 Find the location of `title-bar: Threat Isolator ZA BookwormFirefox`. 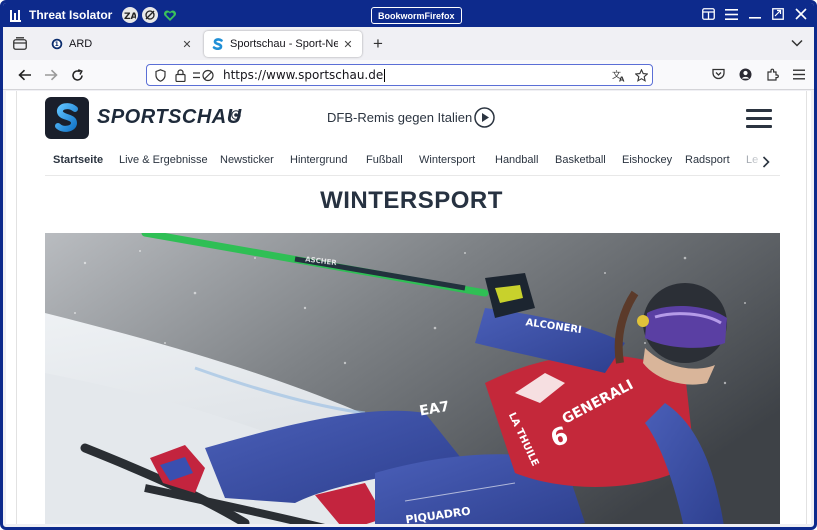

title-bar: Threat Isolator ZA BookwormFirefox is located at coordinates (408, 15).